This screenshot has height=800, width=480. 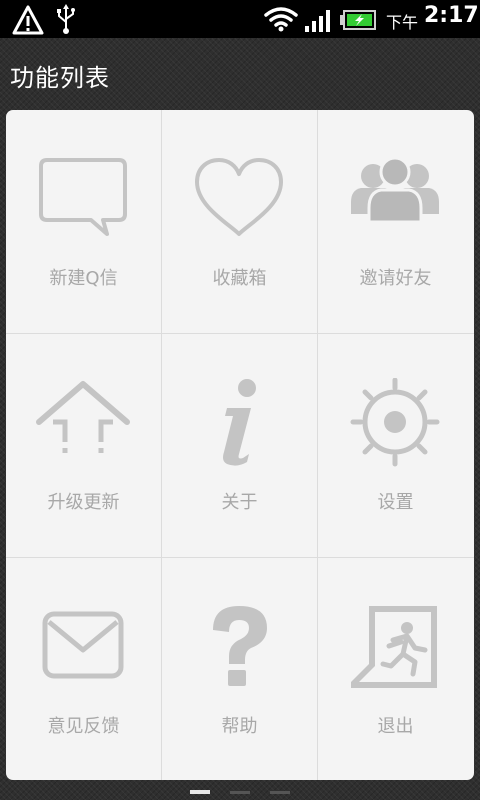 I want to click on exit-label: 退出, so click(x=395, y=726).